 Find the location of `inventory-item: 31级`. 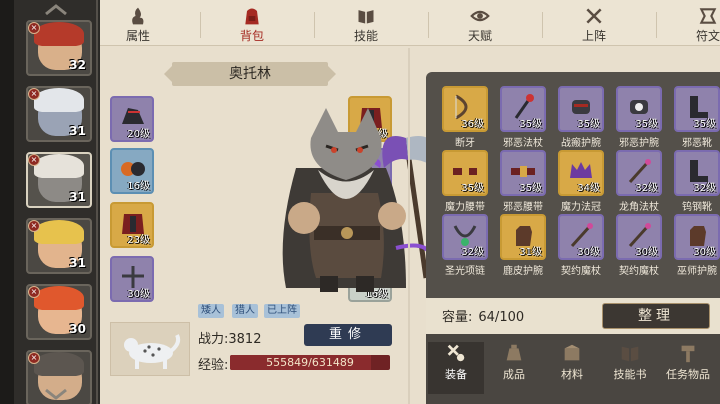

inventory-item: 31级 is located at coordinates (523, 237).